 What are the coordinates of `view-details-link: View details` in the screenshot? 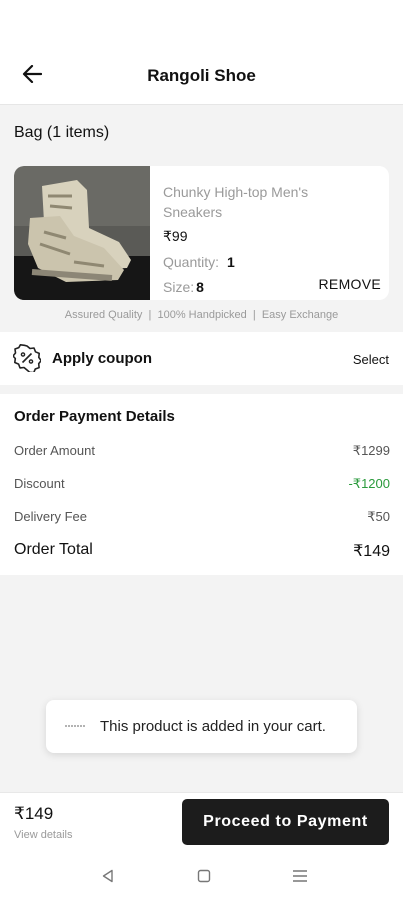 It's located at (43, 835).